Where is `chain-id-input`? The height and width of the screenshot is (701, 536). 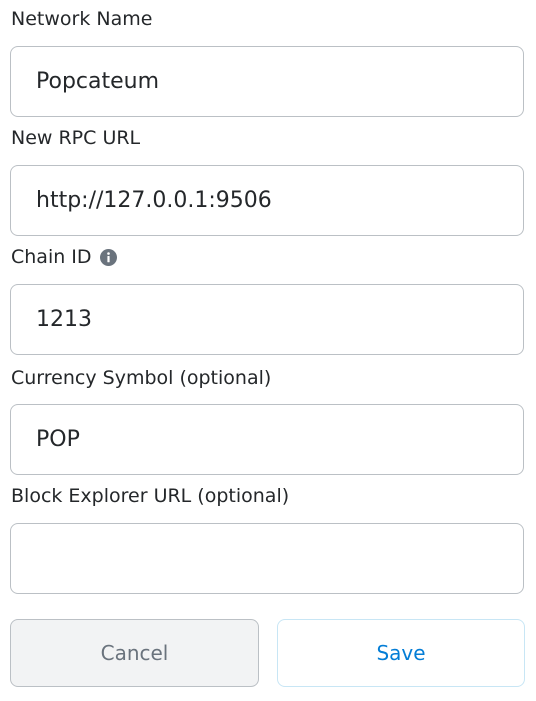
chain-id-input is located at coordinates (267, 319).